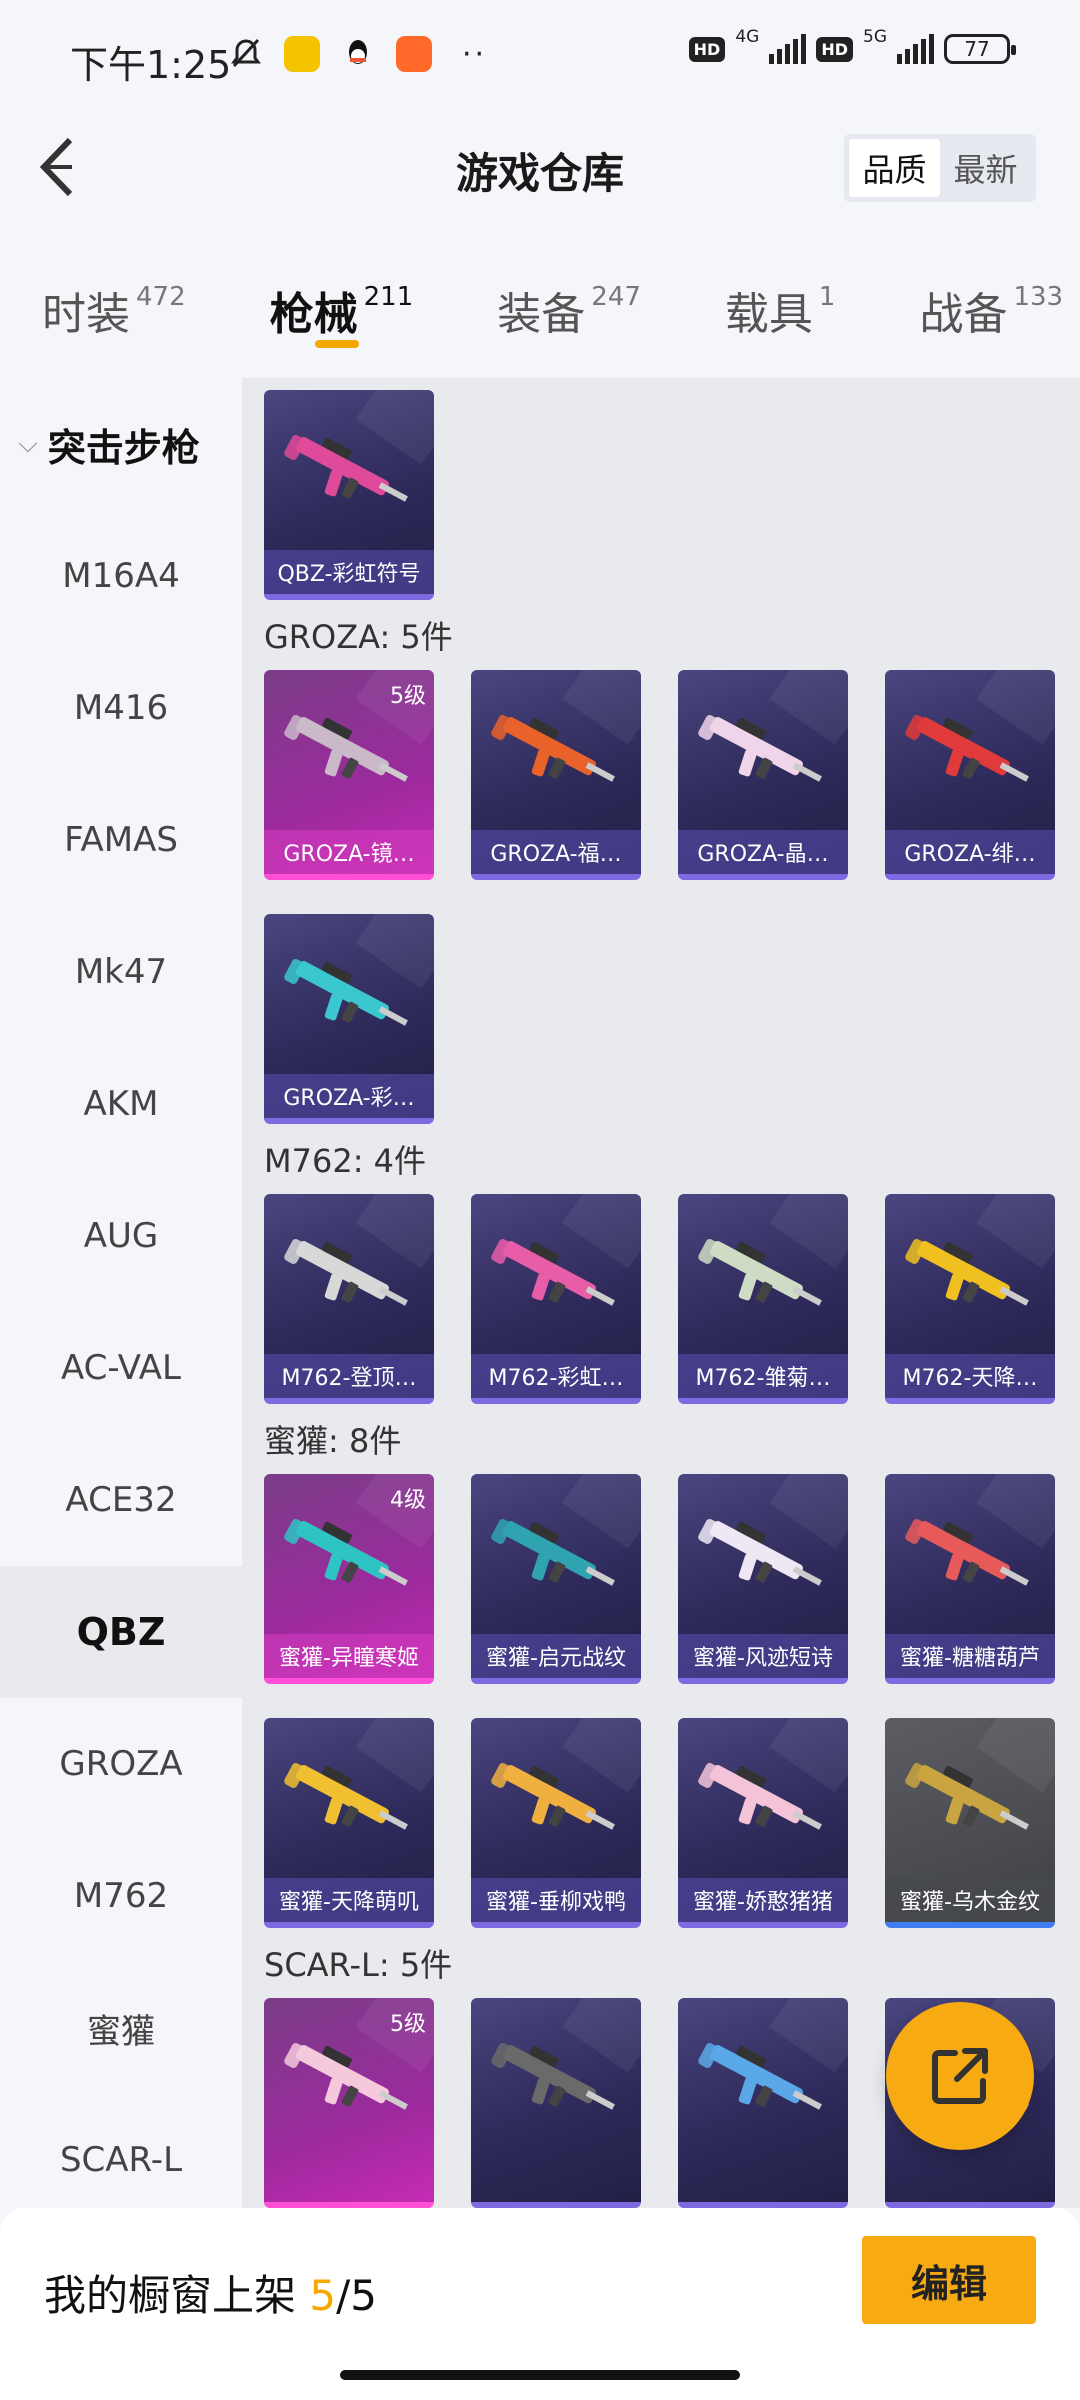 The height and width of the screenshot is (2400, 1080). I want to click on edit-button: 编辑, so click(949, 2280).